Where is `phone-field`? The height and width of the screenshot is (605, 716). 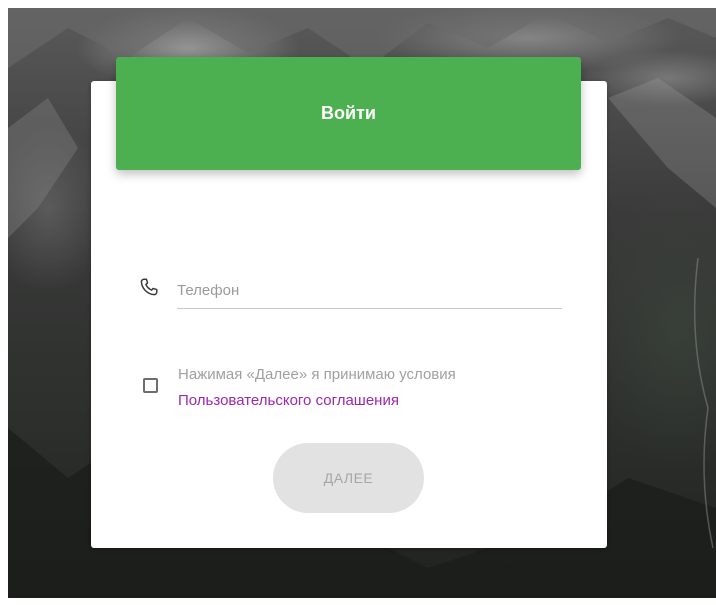 phone-field is located at coordinates (350, 291).